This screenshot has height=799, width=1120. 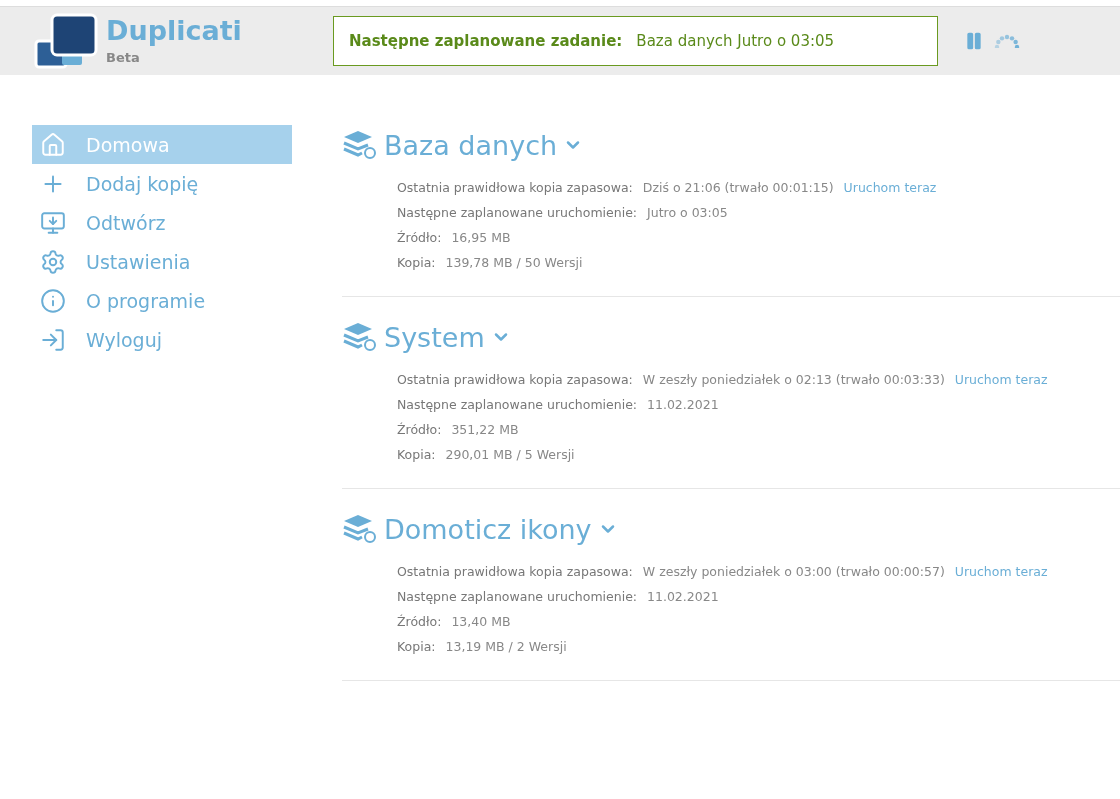 What do you see at coordinates (66, 41) in the screenshot?
I see `logo-icon` at bounding box center [66, 41].